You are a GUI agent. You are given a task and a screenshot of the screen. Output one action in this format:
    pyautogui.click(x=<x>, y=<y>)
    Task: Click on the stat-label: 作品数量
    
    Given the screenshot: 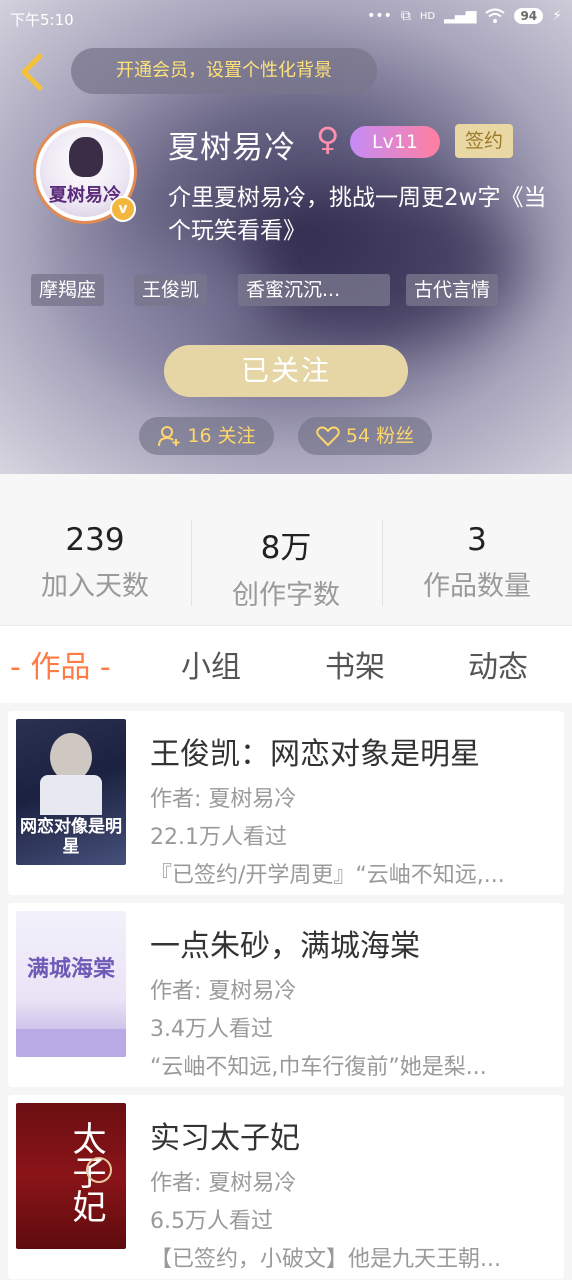 What is the action you would take?
    pyautogui.click(x=477, y=586)
    